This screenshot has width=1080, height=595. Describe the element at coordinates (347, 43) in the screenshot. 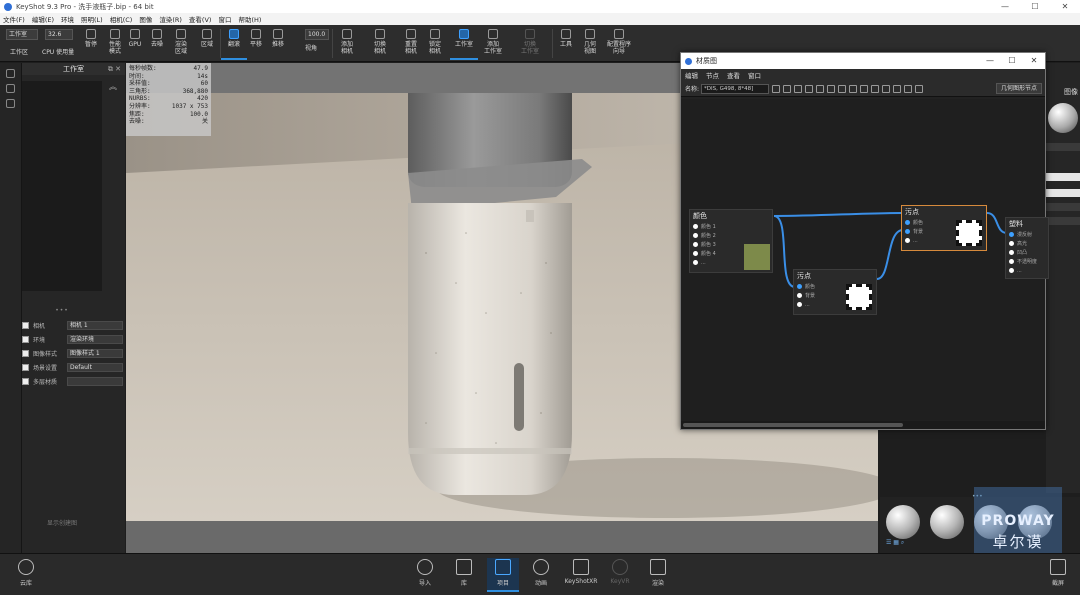

I see `add-camera-button: 添加 相机` at that location.